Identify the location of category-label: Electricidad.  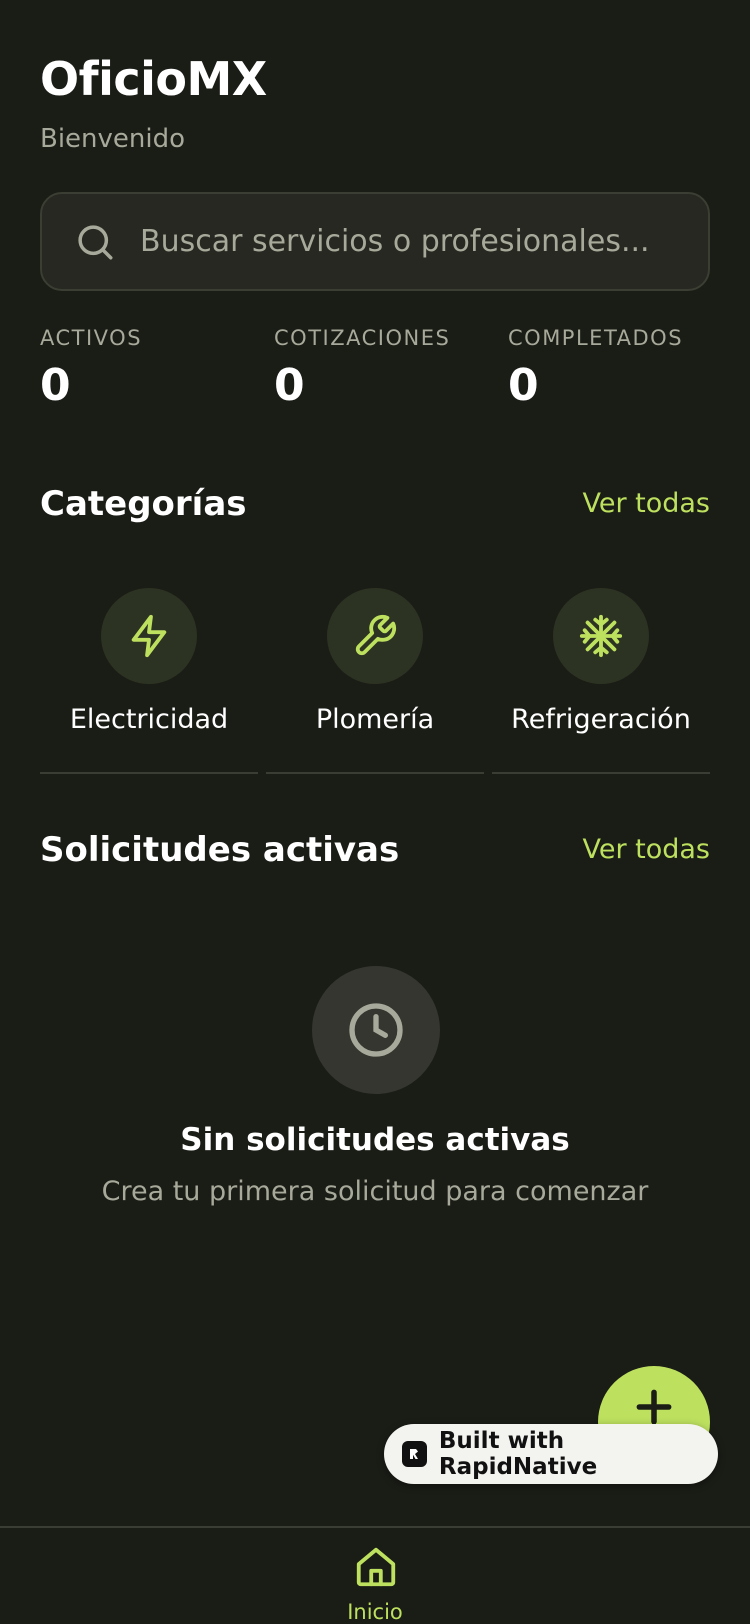
(149, 719).